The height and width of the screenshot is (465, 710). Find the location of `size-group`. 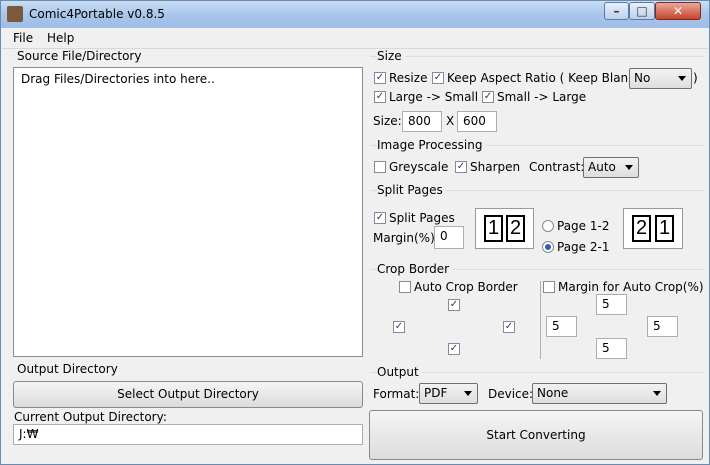

size-group is located at coordinates (536, 56).